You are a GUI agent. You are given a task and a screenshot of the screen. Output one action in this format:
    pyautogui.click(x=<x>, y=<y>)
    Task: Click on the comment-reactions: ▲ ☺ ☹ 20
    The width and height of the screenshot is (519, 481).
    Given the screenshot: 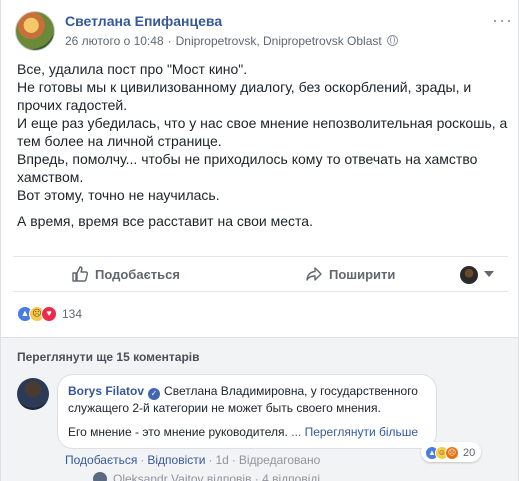 What is the action you would take?
    pyautogui.click(x=451, y=452)
    